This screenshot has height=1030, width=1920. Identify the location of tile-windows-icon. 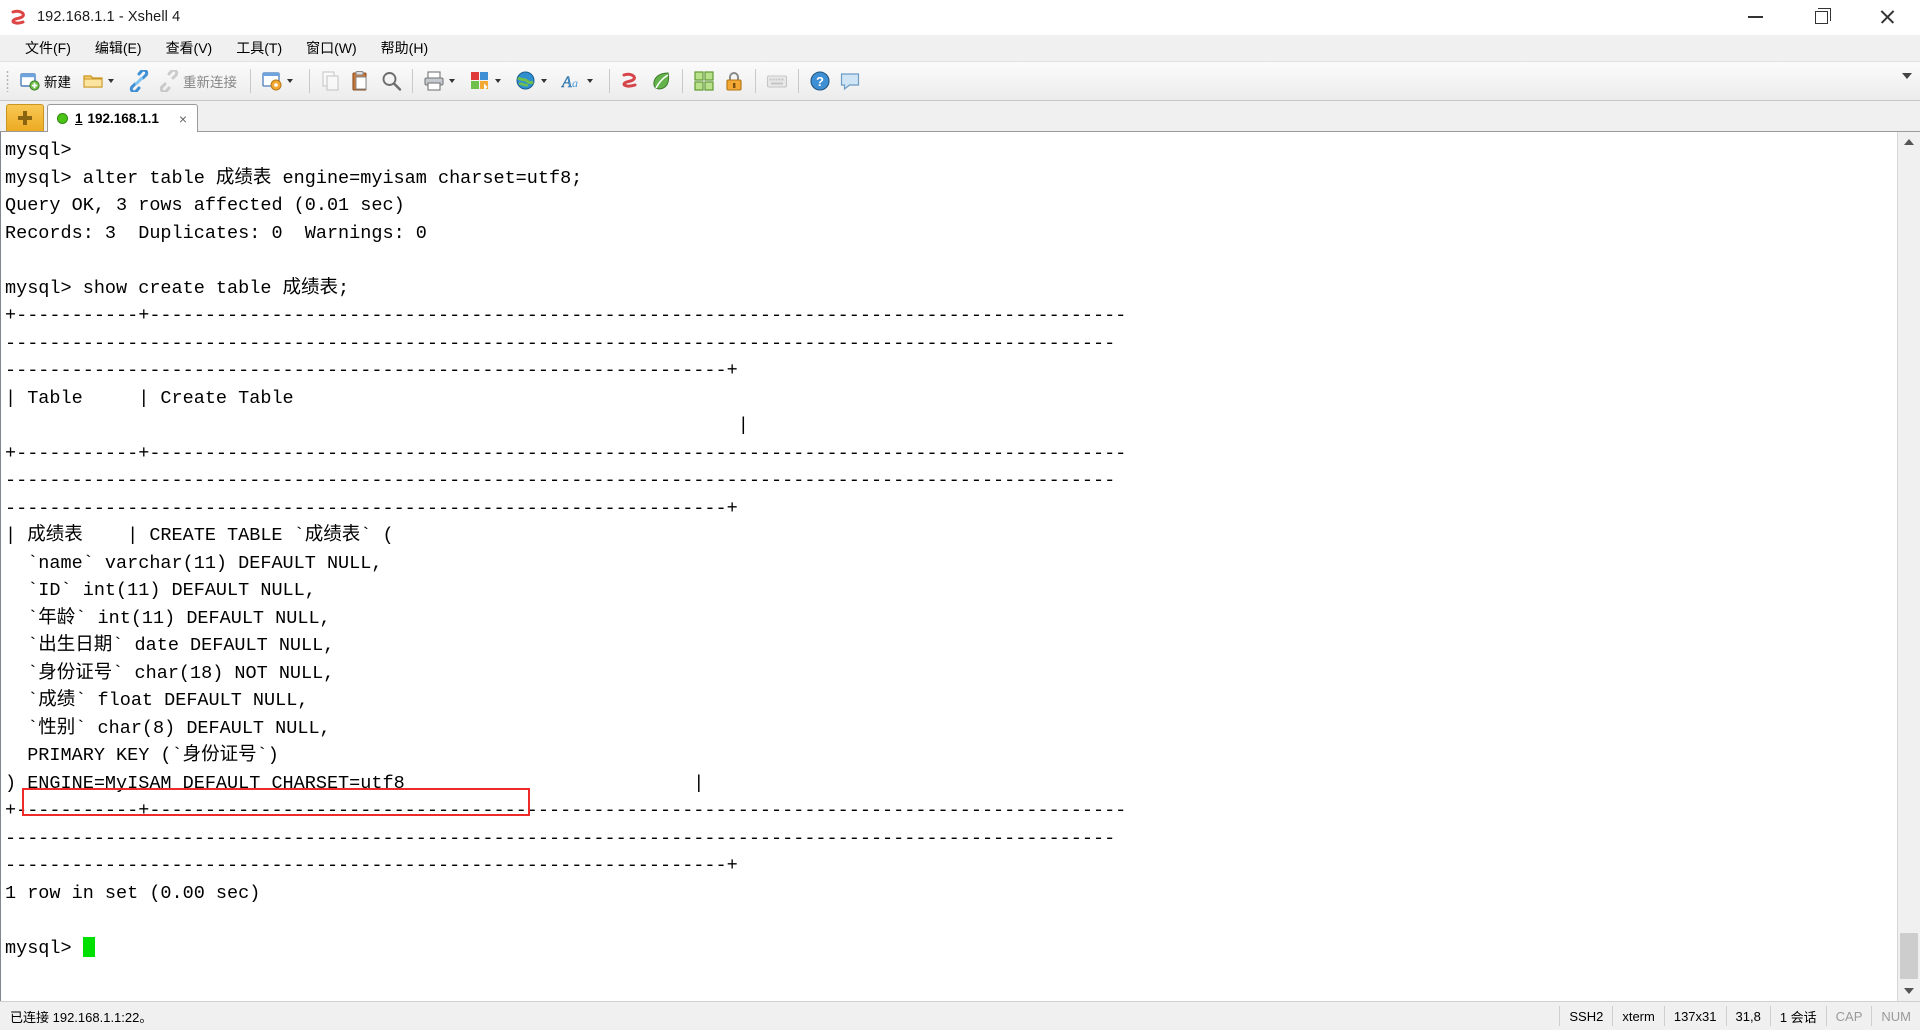
(704, 81).